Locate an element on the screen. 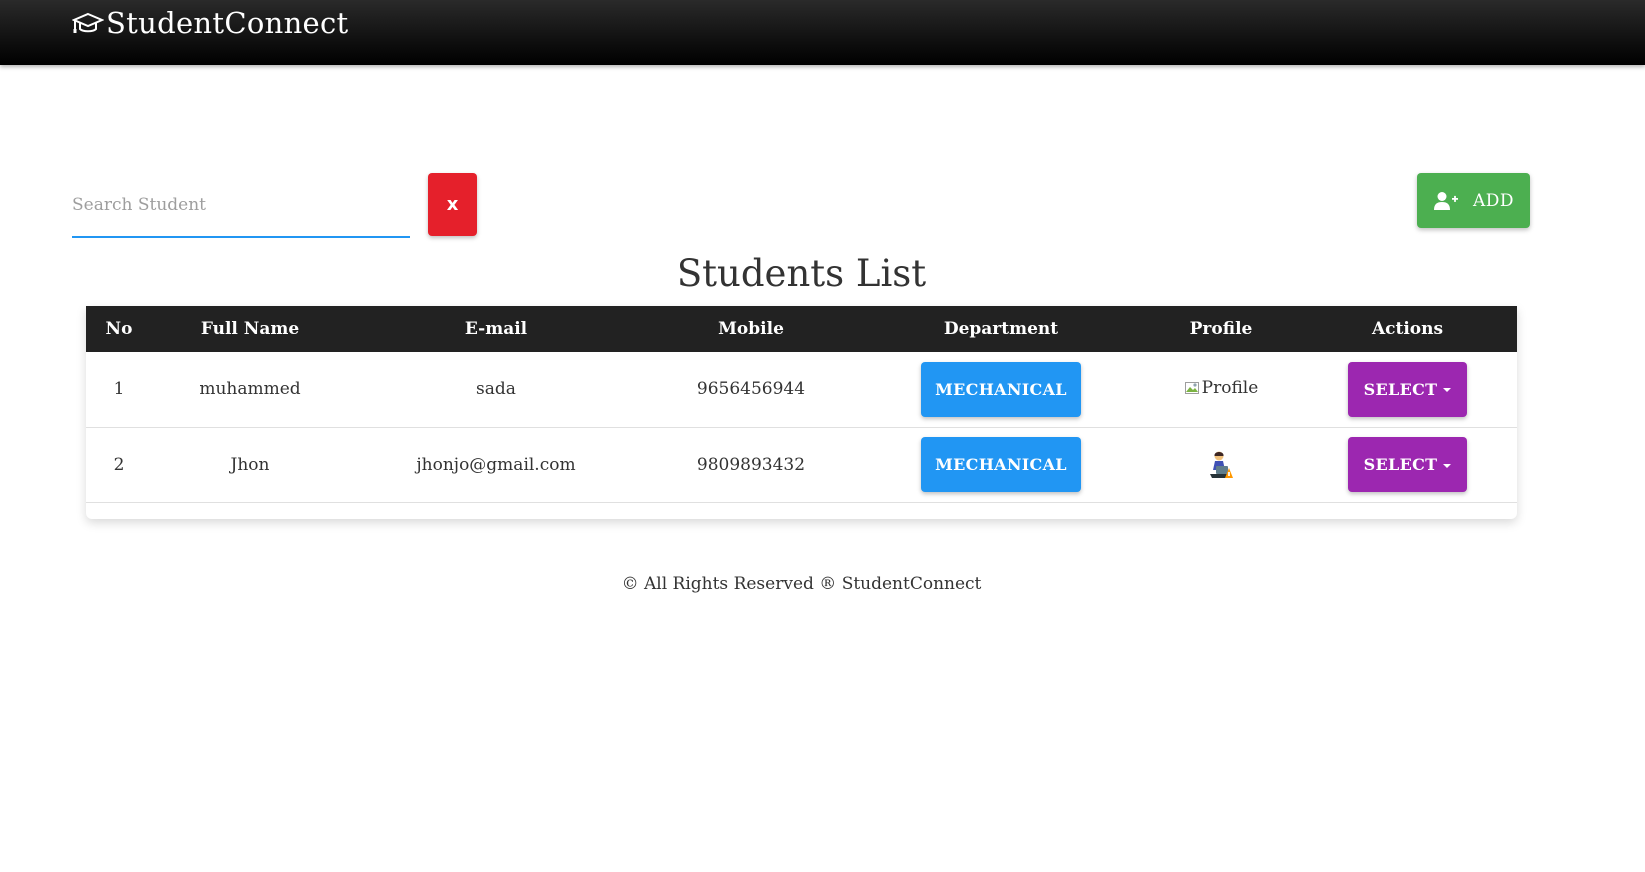 Image resolution: width=1645 pixels, height=872 pixels. cell-no: 2 is located at coordinates (119, 464).